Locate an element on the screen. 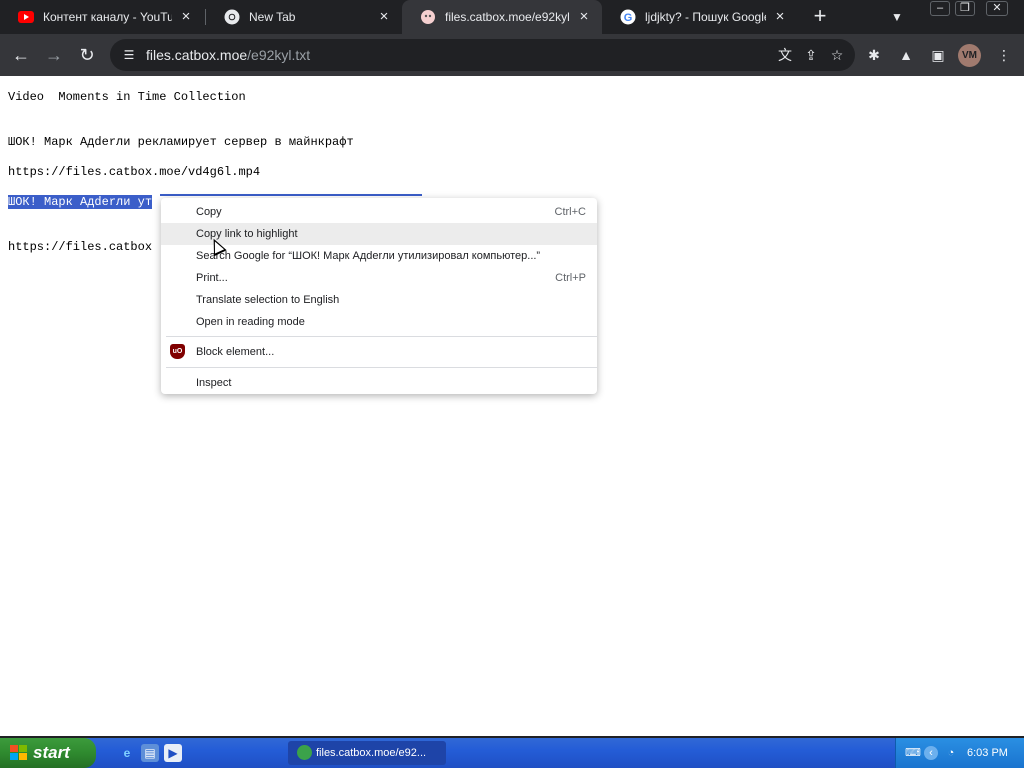 The width and height of the screenshot is (1024, 768). back-button: ← is located at coordinates (21, 55).